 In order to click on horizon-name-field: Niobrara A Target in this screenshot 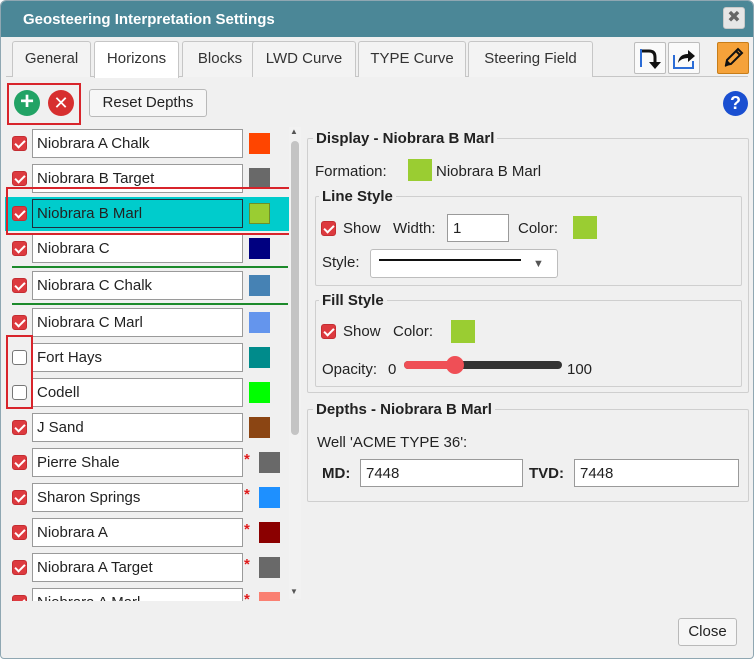, I will do `click(137, 567)`.